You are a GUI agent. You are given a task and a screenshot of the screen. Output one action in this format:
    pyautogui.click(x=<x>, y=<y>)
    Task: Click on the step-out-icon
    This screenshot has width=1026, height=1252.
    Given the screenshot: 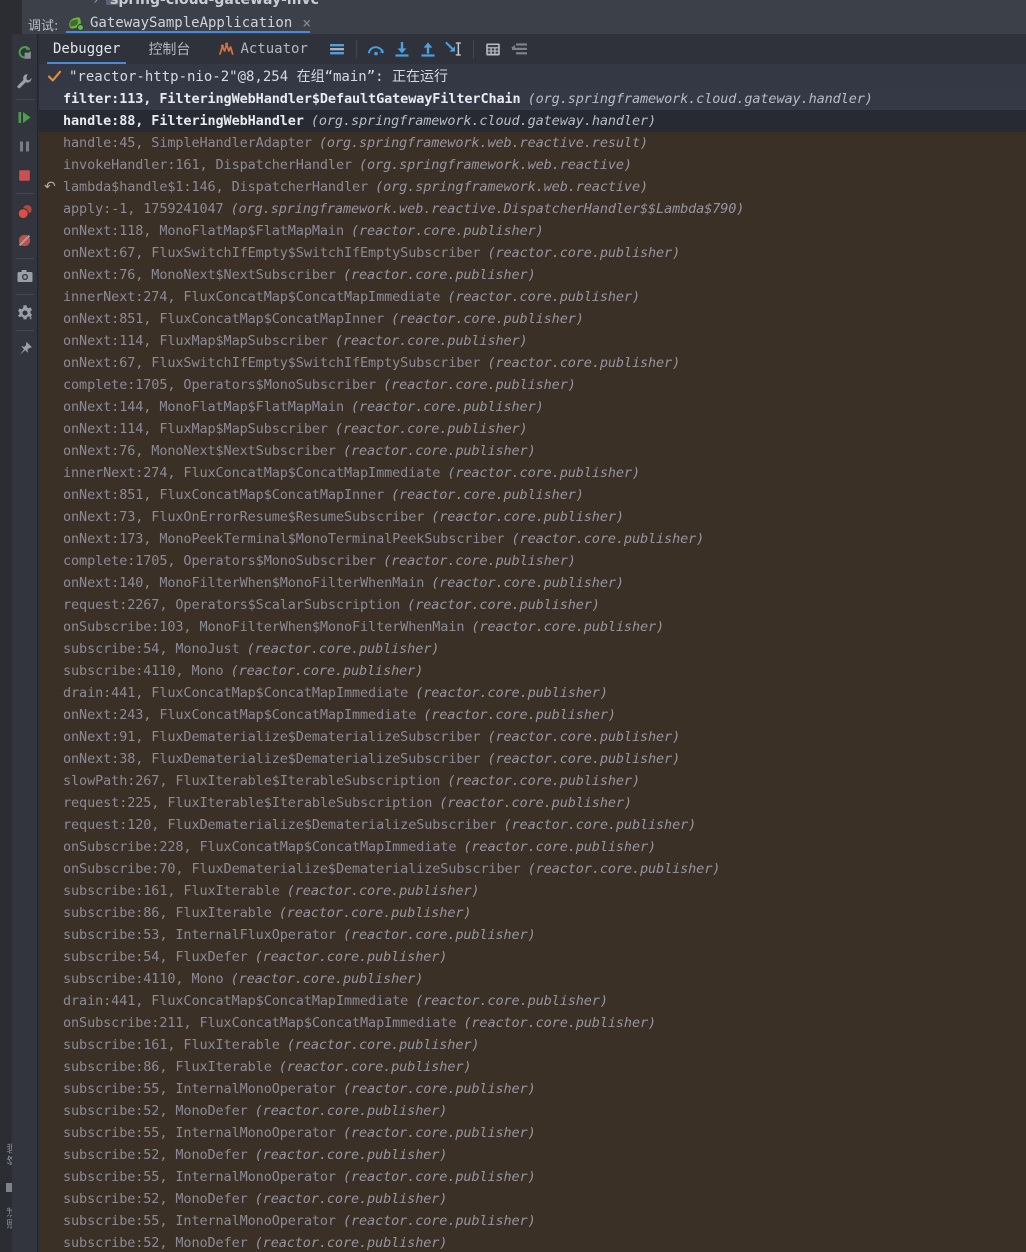 What is the action you would take?
    pyautogui.click(x=428, y=49)
    